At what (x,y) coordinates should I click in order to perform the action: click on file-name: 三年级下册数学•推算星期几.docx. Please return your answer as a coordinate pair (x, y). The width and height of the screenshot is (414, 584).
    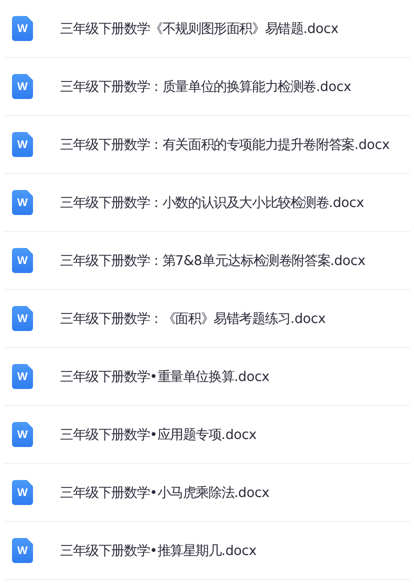
    Looking at the image, I should click on (158, 551).